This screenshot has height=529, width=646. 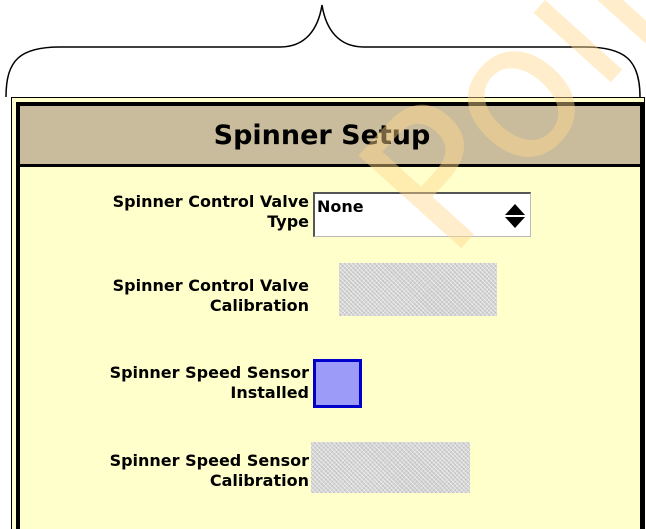 I want to click on dialog-title-bar: Spinner Setup, so click(x=330, y=136).